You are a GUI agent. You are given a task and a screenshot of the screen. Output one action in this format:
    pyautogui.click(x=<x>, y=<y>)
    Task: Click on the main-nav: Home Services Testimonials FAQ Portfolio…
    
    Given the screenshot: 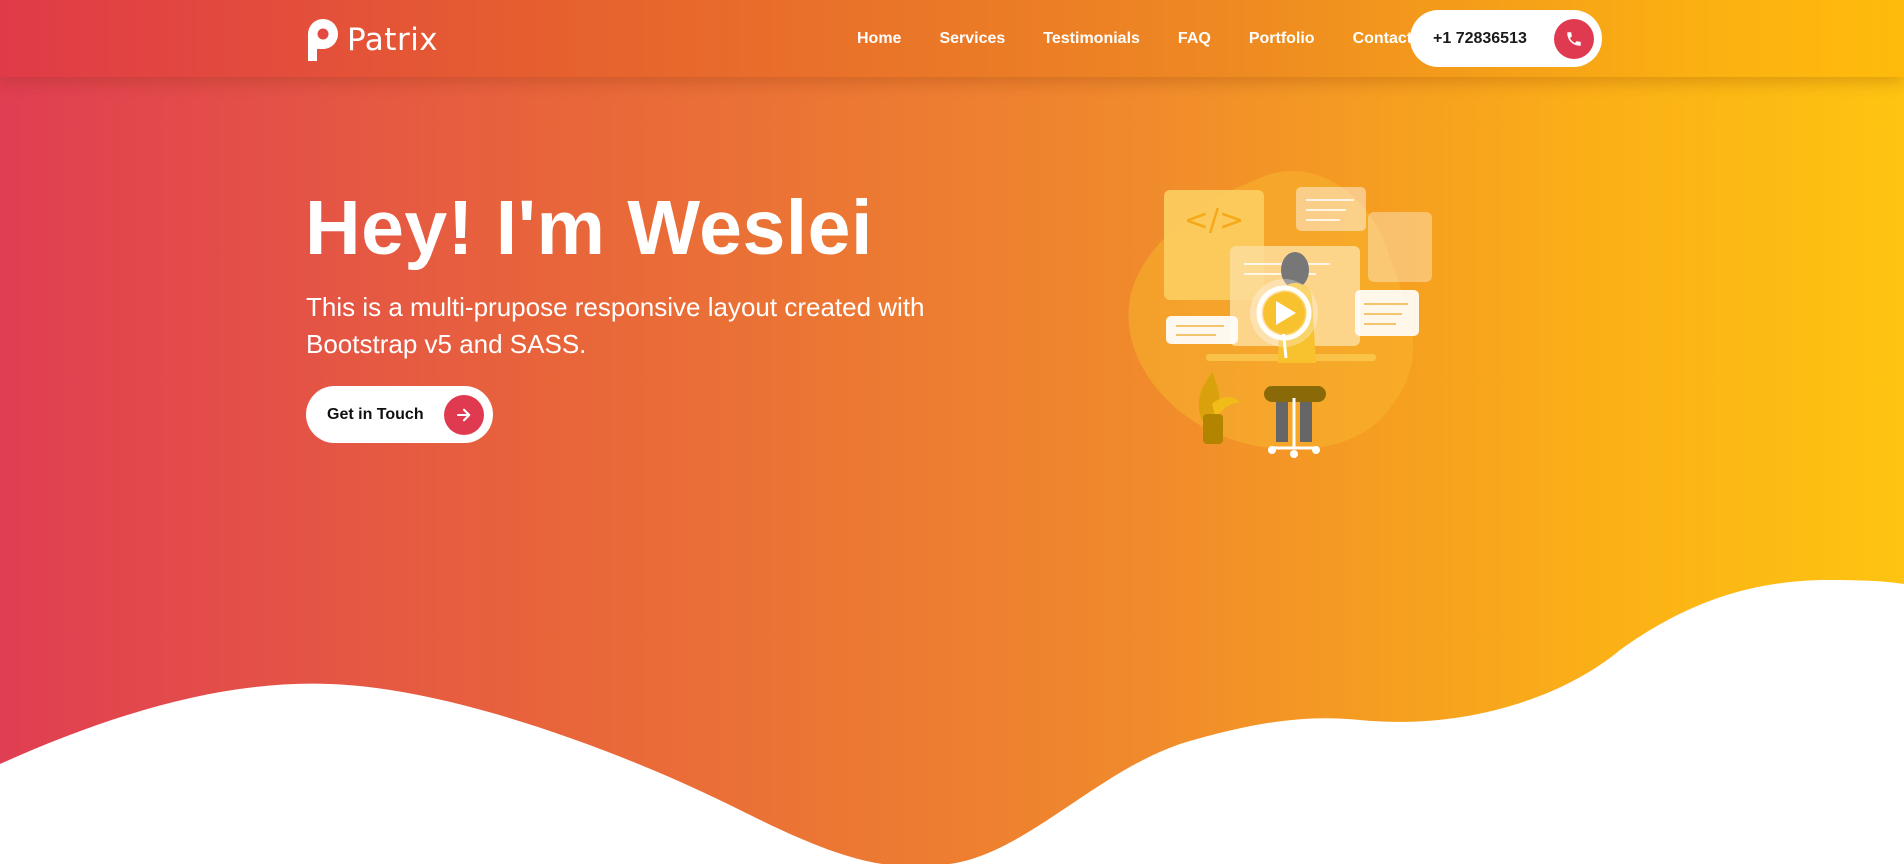 What is the action you would take?
    pyautogui.click(x=1134, y=38)
    